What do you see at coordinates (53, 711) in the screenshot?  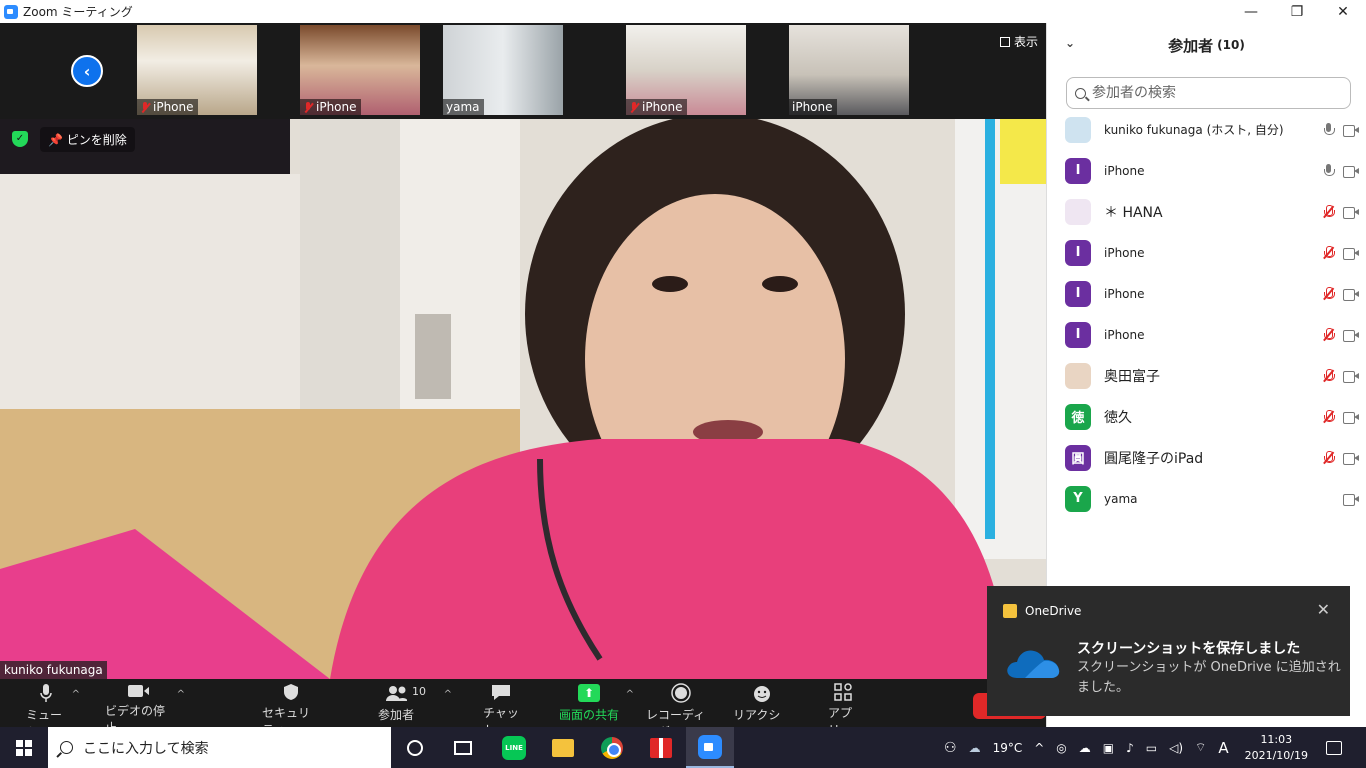 I see `mute-button: ミュート ^` at bounding box center [53, 711].